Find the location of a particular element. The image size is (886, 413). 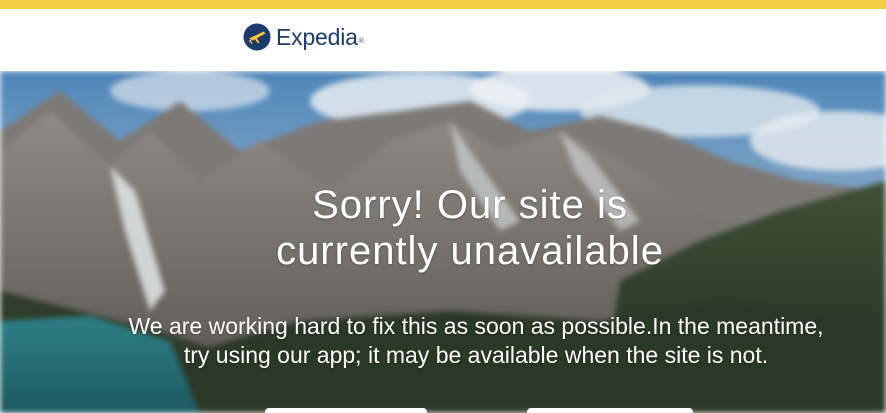

expedia-logo: Expedia ® is located at coordinates (303, 37).